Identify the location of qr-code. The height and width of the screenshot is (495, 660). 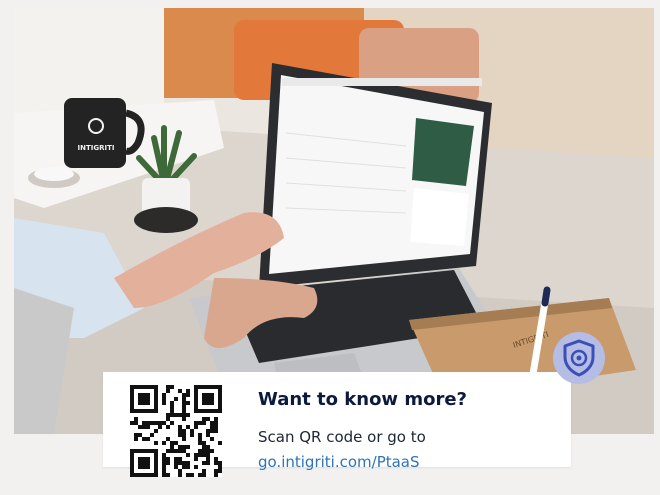
(176, 431).